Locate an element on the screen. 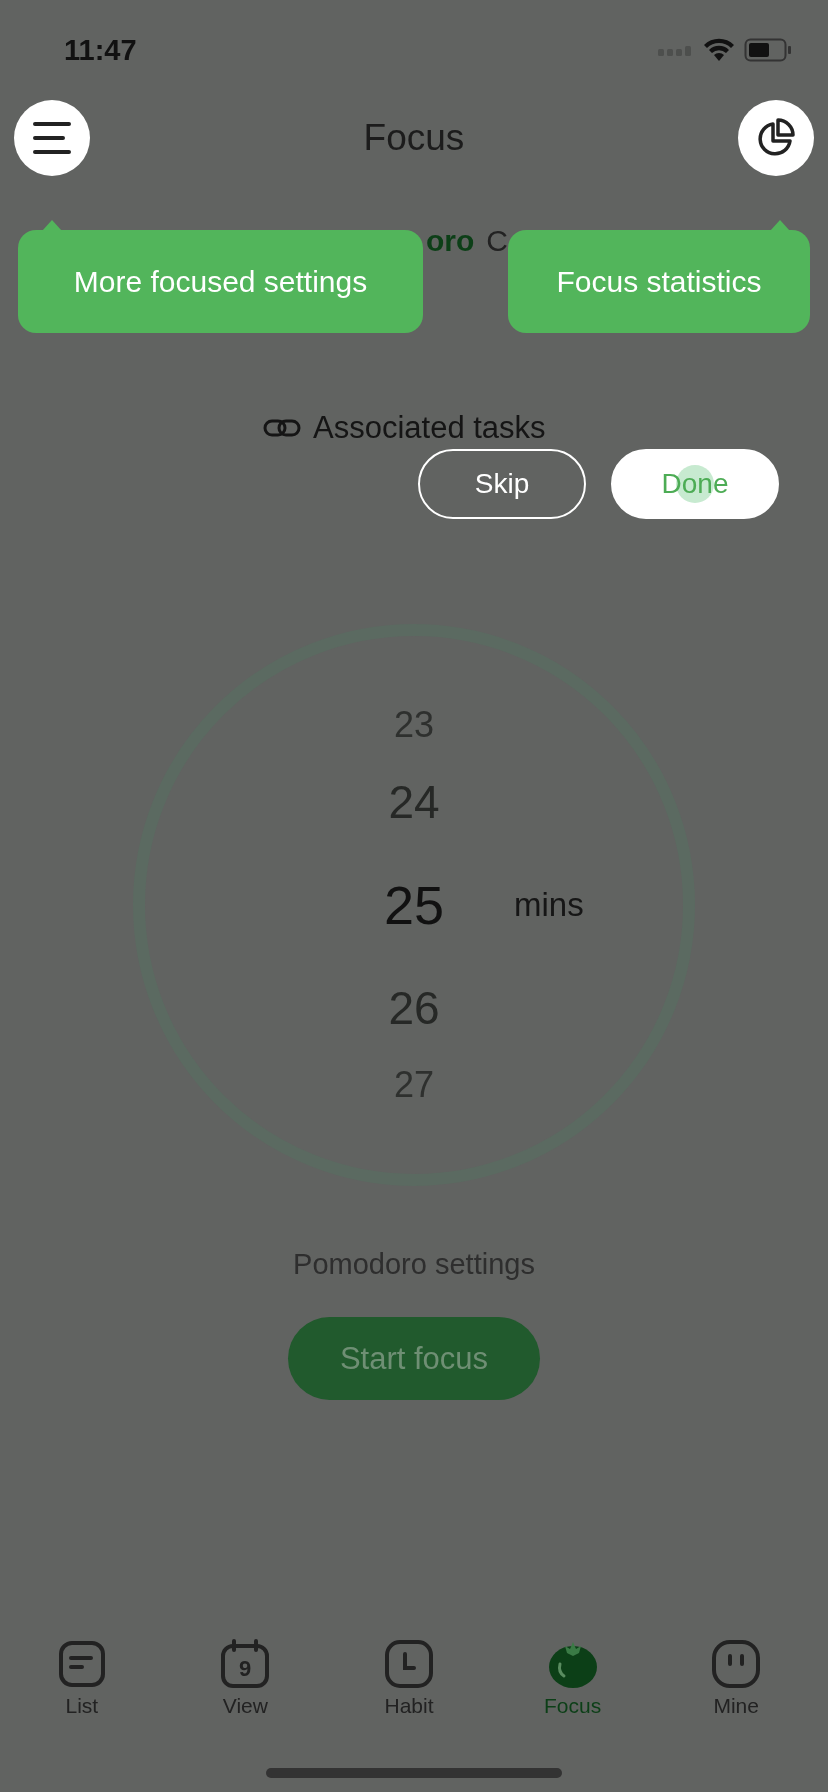  pie-chart-icon is located at coordinates (776, 138).